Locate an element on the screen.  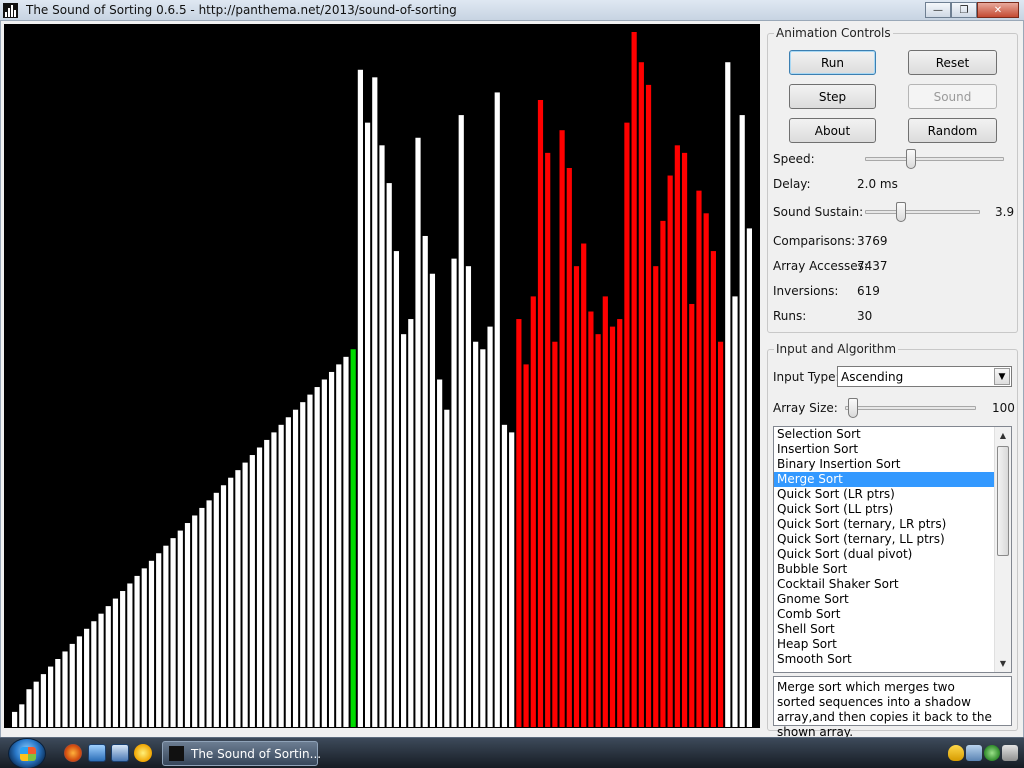
algorithm-item: Cocktail Shaker Sort is located at coordinates (884, 584).